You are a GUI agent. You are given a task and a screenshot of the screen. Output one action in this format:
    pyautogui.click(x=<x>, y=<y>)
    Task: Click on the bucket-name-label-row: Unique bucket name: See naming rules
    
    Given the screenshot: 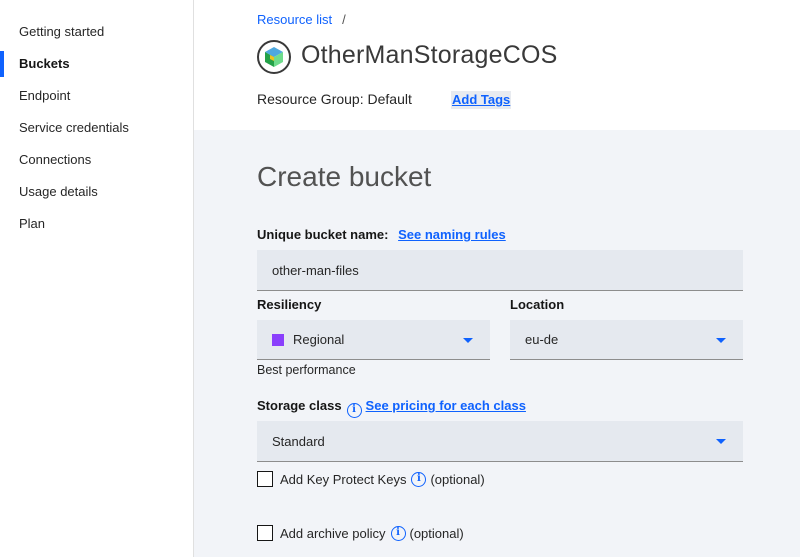 What is the action you would take?
    pyautogui.click(x=381, y=234)
    